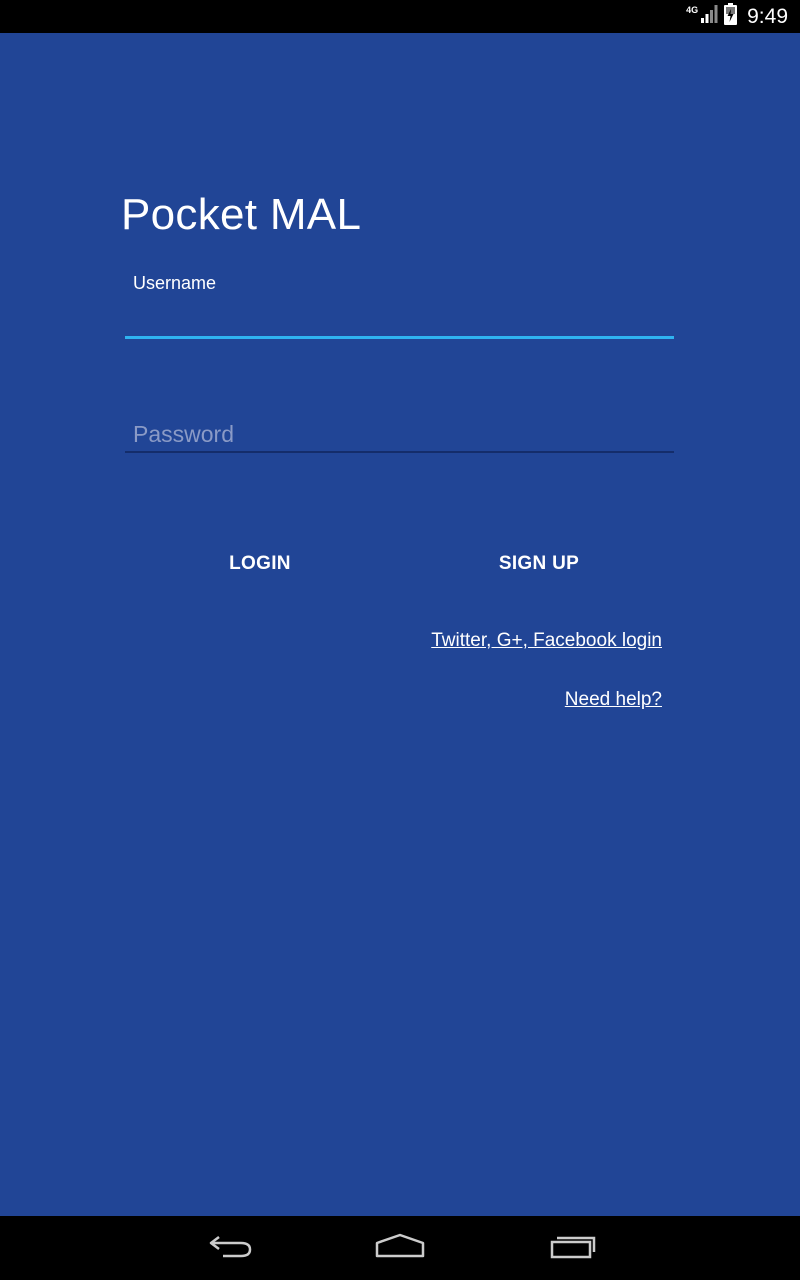  I want to click on navigation-bar, so click(400, 1248).